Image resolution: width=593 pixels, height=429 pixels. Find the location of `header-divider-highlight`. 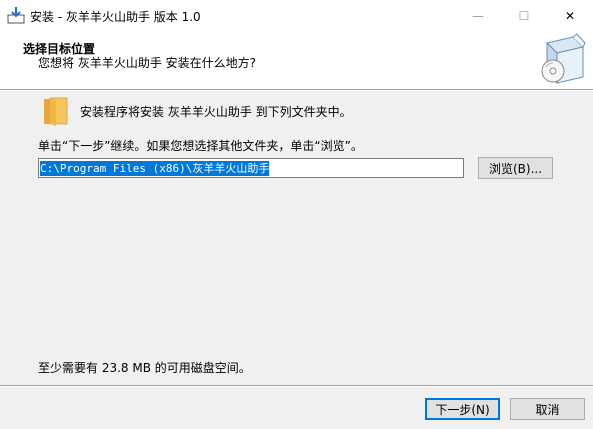

header-divider-highlight is located at coordinates (296, 90).